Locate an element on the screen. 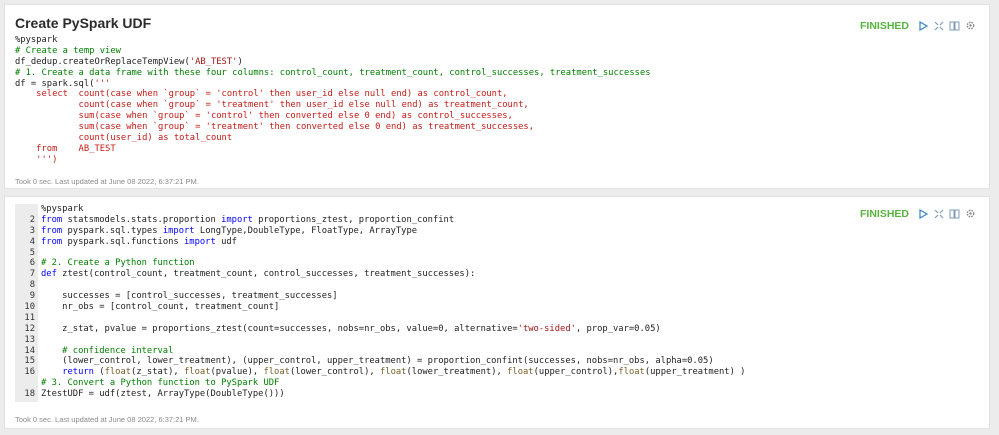 The width and height of the screenshot is (999, 435). book-icon is located at coordinates (954, 25).